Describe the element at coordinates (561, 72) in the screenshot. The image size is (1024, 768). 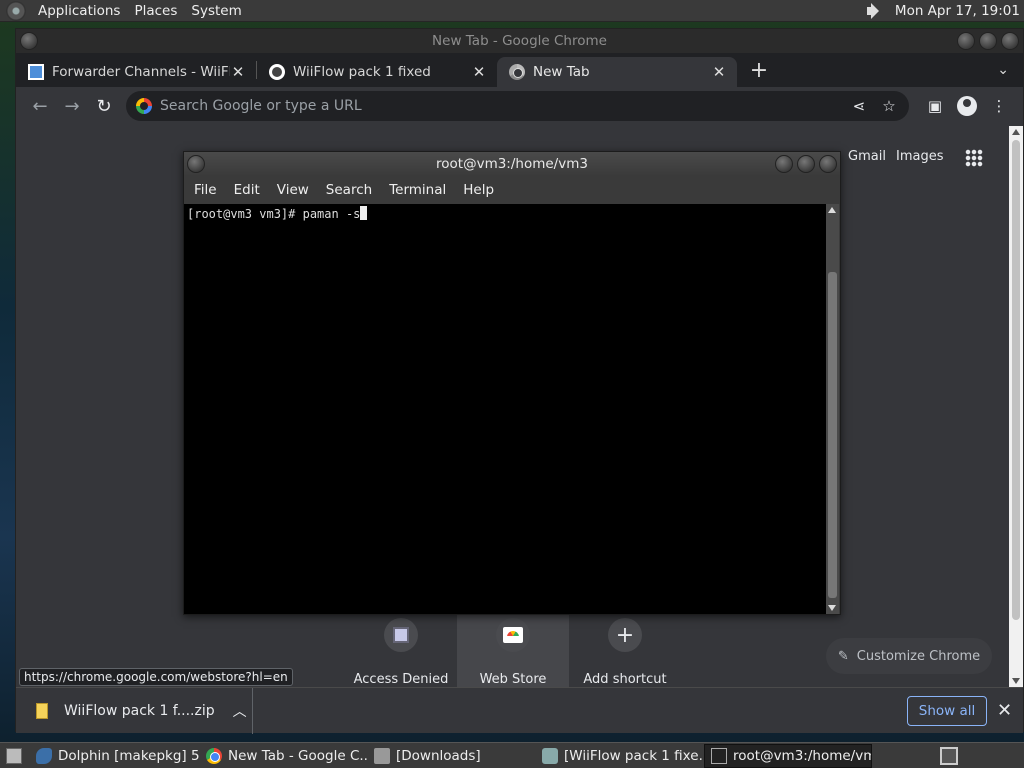
I see `tab-title: New Tab` at that location.